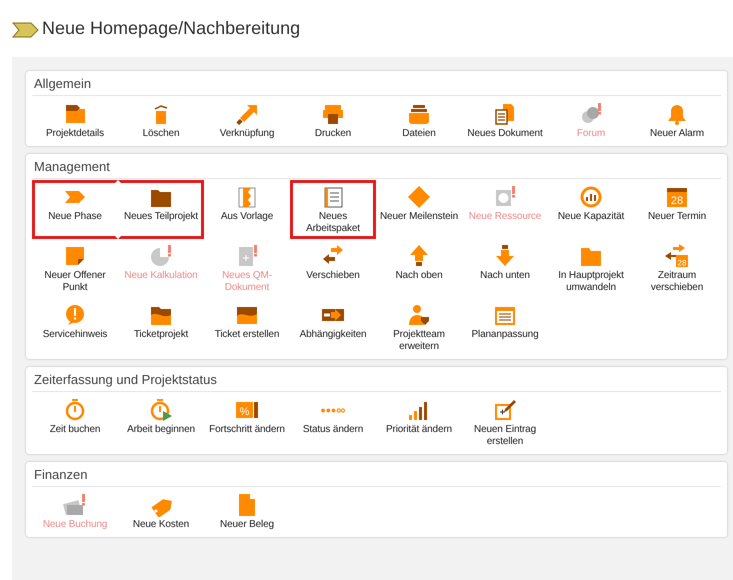  Describe the element at coordinates (505, 217) in the screenshot. I see `action-label: Neue Ressource` at that location.